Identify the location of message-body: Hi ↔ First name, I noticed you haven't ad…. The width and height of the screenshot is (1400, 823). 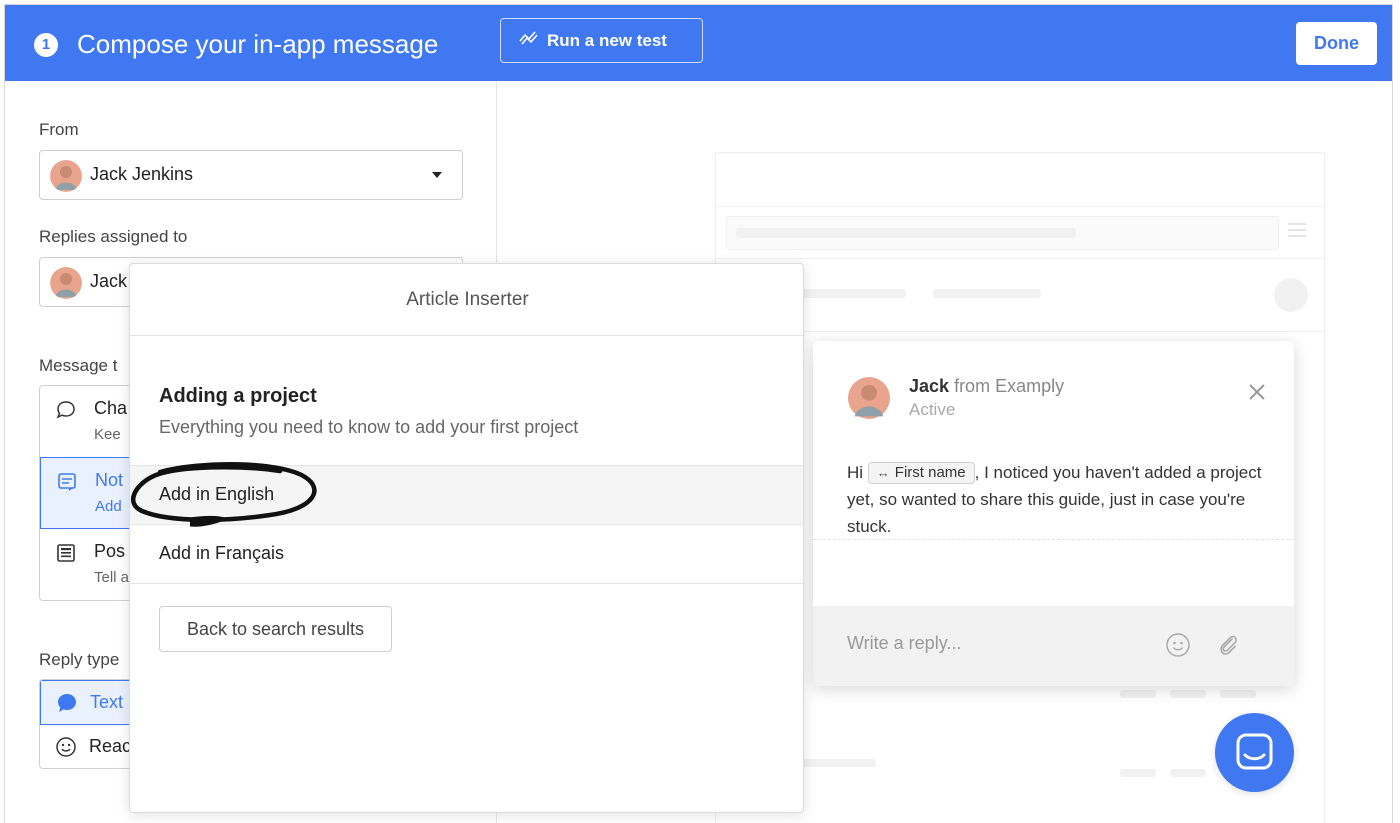
(1057, 499).